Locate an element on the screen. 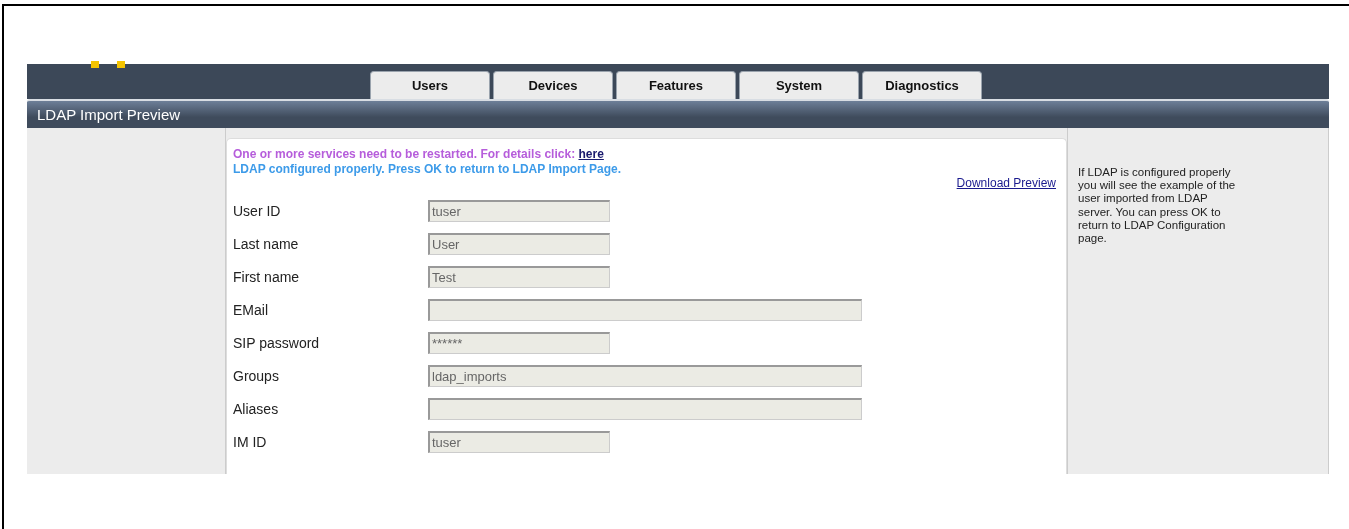  field-label: Last name is located at coordinates (266, 244).